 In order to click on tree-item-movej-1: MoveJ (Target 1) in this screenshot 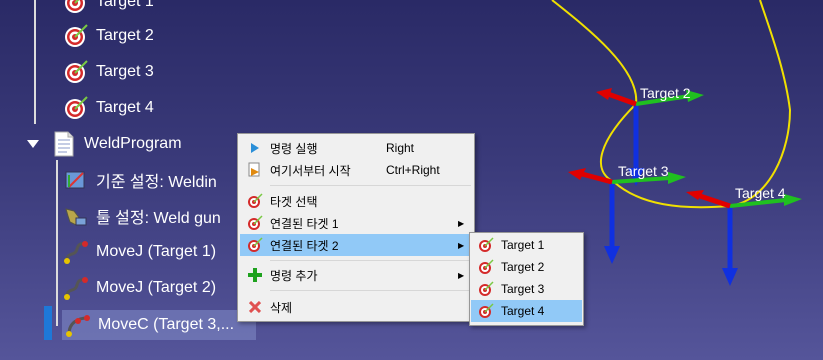, I will do `click(139, 252)`.